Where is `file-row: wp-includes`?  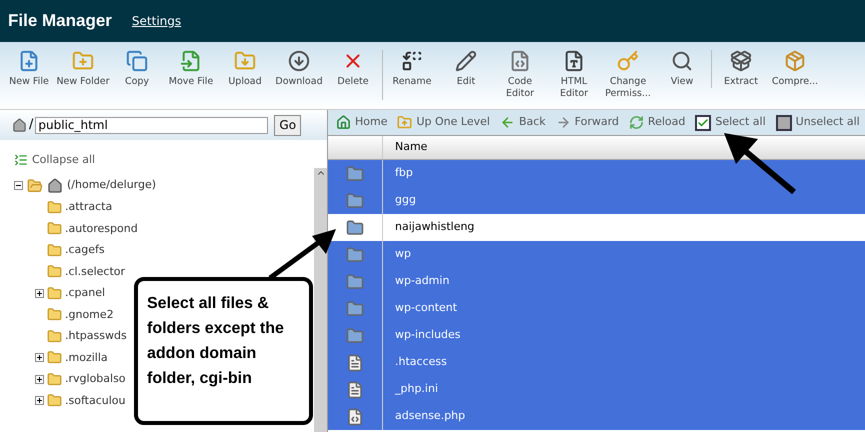 file-row: wp-includes is located at coordinates (596, 335).